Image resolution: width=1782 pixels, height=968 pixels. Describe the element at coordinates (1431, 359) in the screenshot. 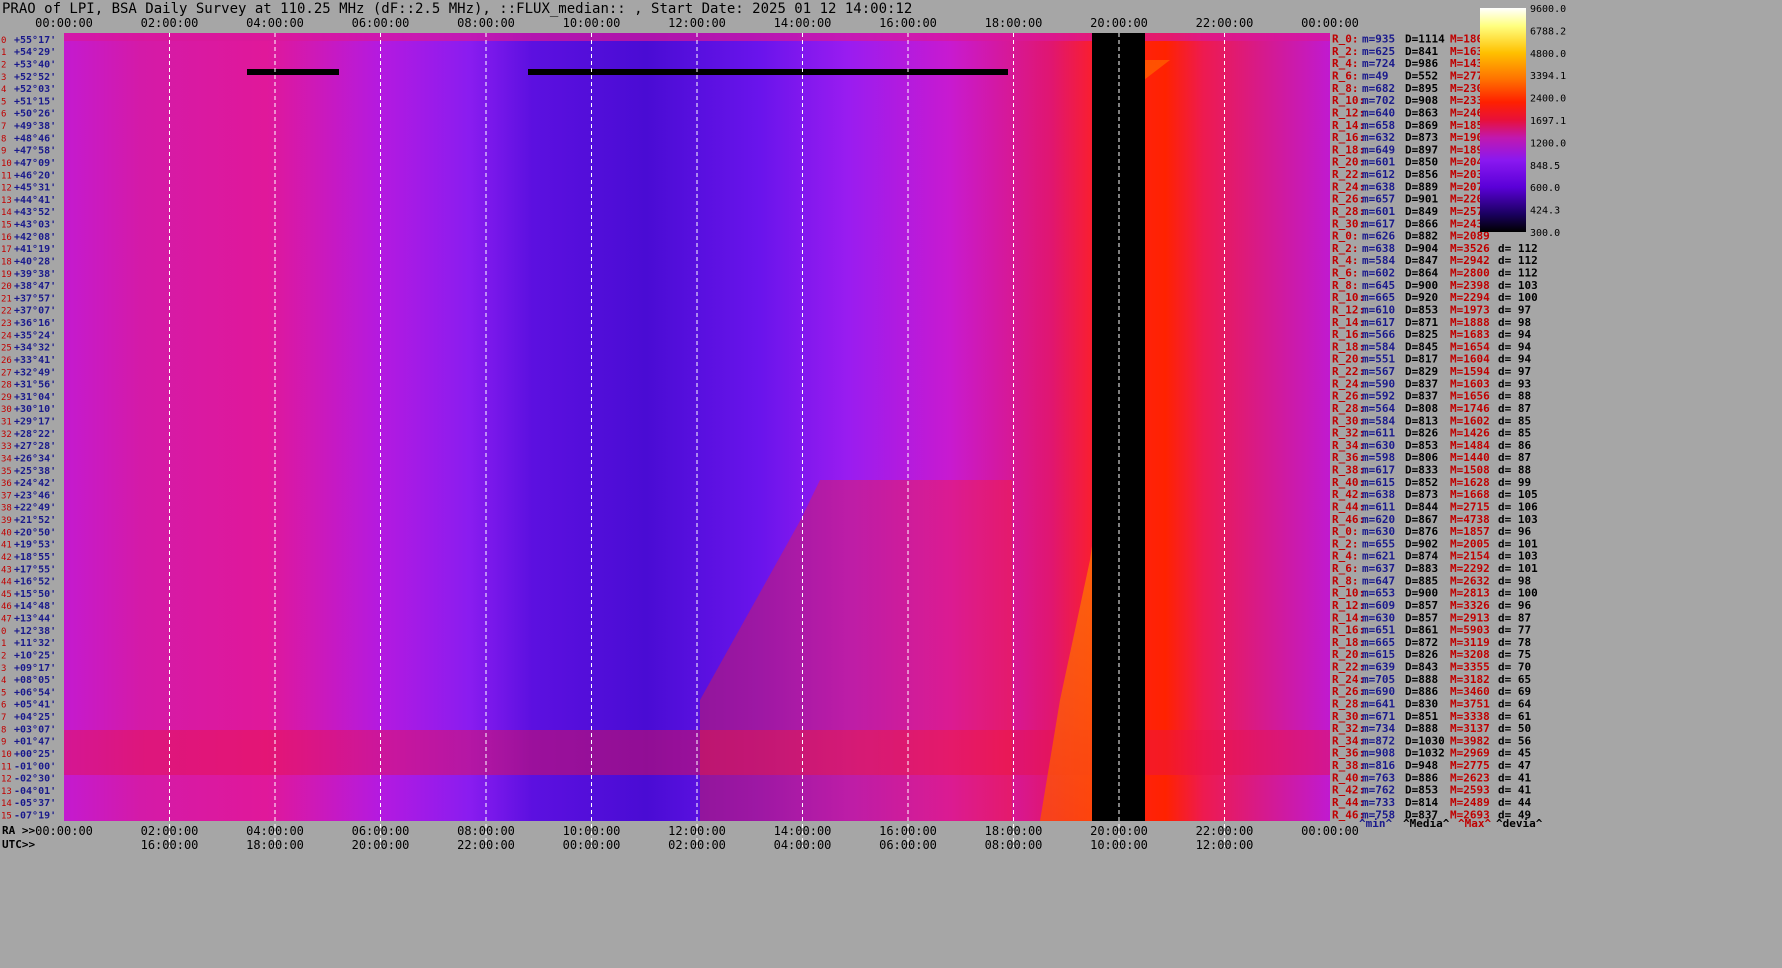

I see `stat-row: R_20:m=551 D=817 M=1604 d= 94` at that location.